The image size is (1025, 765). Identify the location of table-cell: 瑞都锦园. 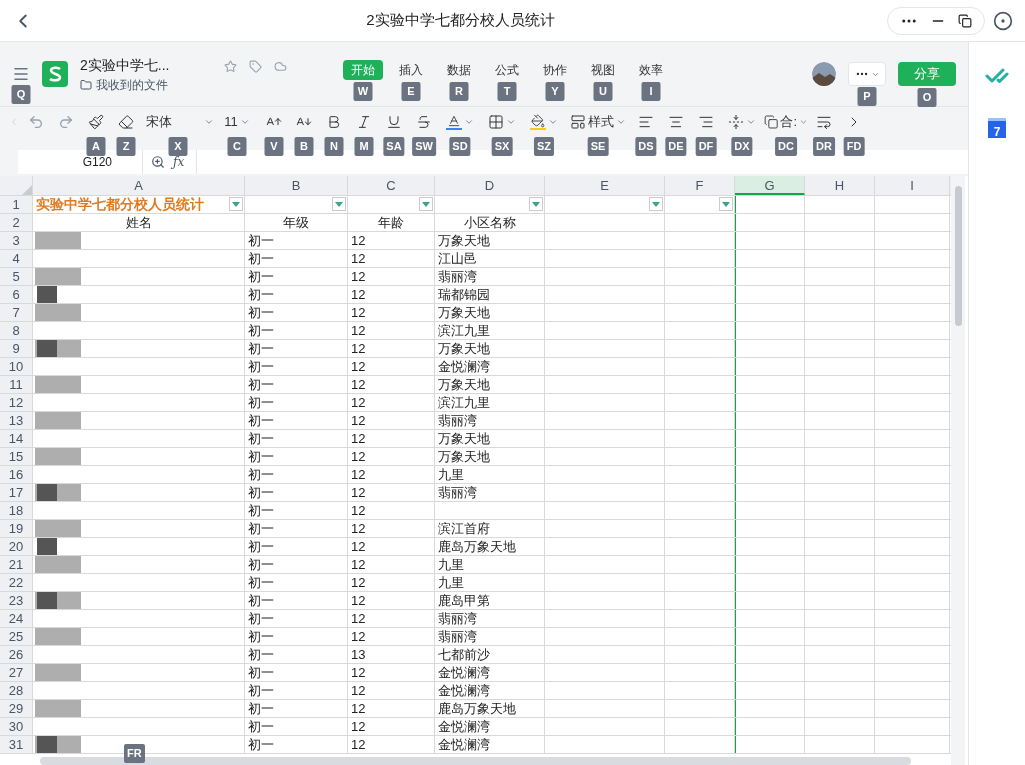
(490, 294).